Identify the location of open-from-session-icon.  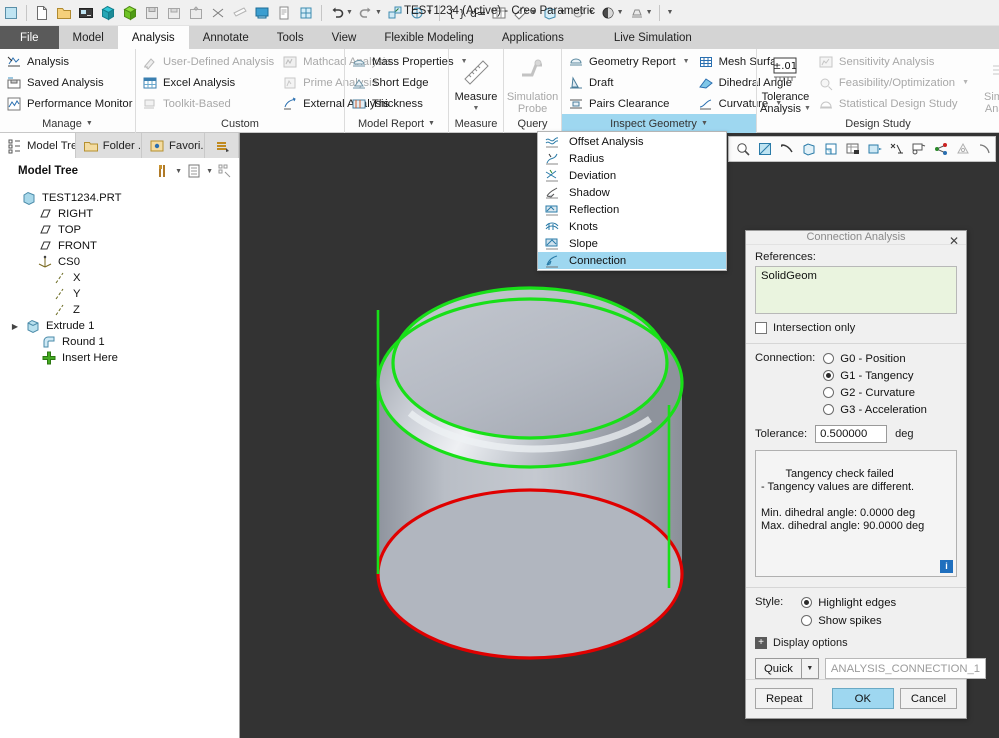
(86, 13).